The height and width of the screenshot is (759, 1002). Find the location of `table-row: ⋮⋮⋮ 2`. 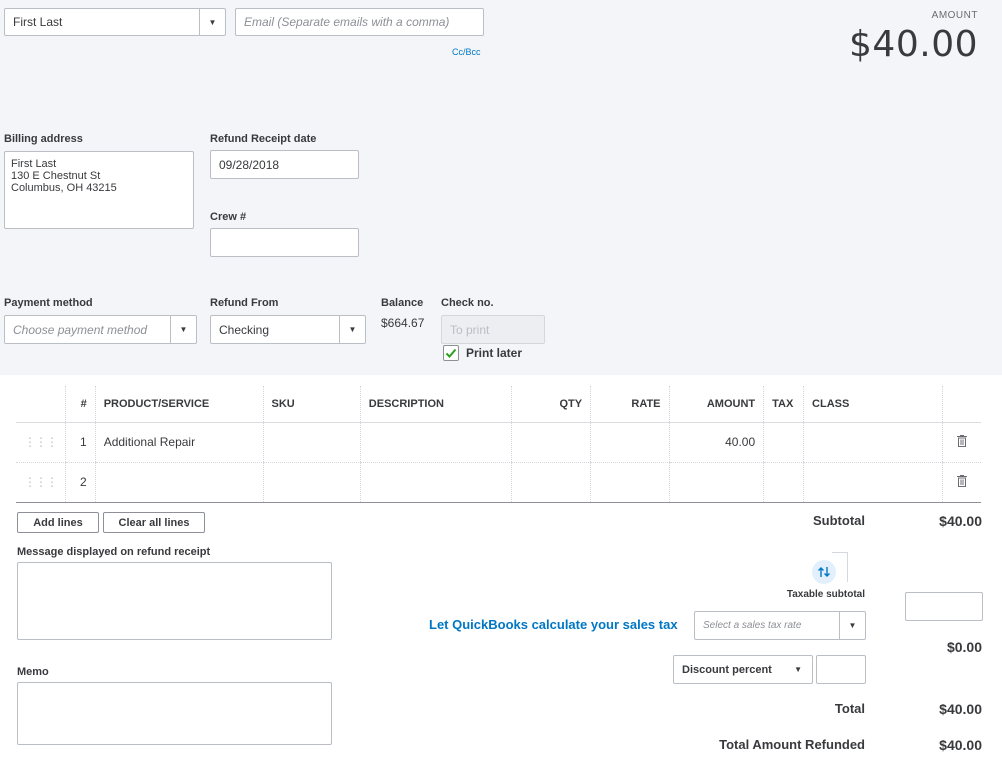

table-row: ⋮⋮⋮ 2 is located at coordinates (498, 482).